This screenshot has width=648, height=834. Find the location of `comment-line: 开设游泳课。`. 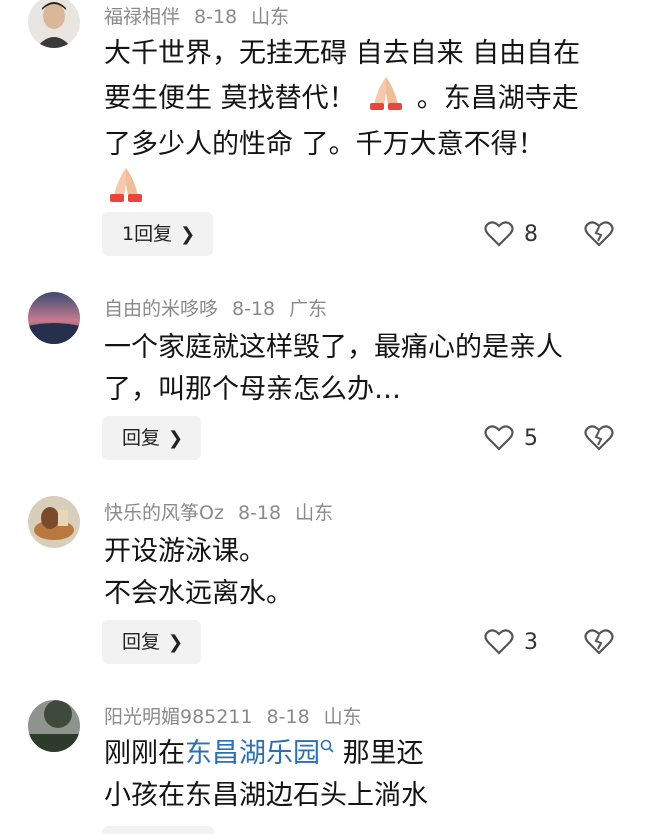

comment-line: 开设游泳课。 is located at coordinates (185, 551).